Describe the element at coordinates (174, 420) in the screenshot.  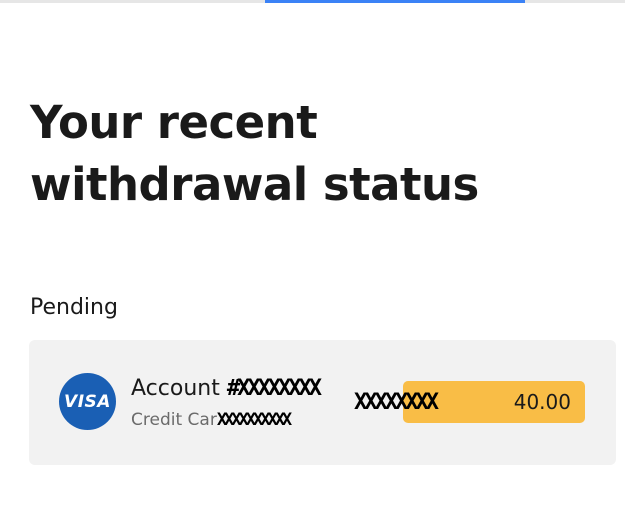
I see `payment-method-label: Credit Car` at that location.